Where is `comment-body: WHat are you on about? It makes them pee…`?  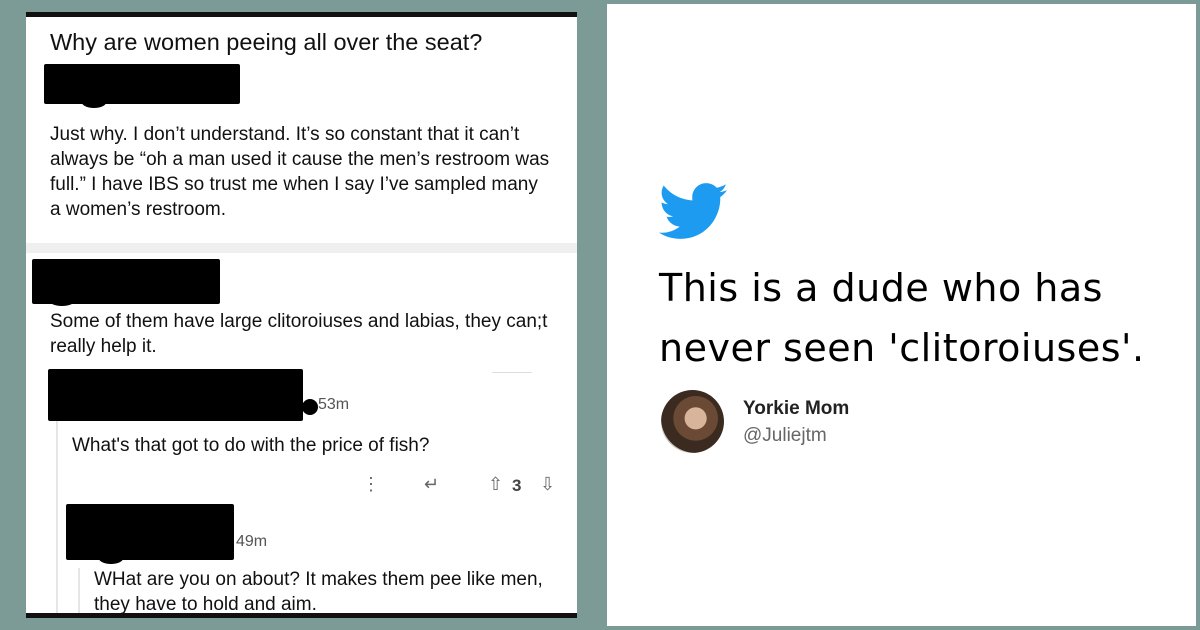 comment-body: WHat are you on about? It makes them pee… is located at coordinates (318, 592).